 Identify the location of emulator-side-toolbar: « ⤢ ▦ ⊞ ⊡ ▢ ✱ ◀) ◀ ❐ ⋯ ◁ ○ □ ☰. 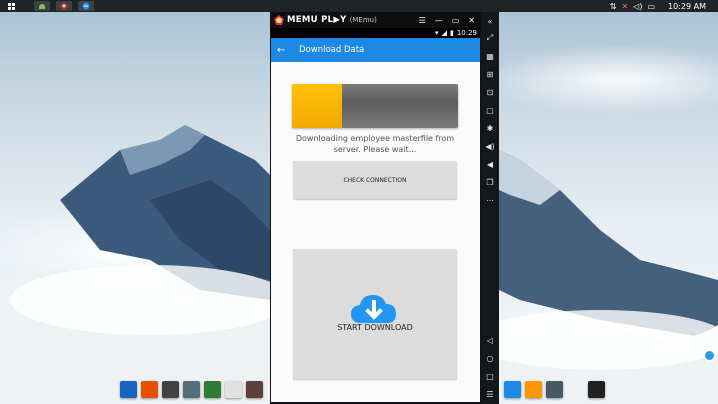
(490, 208).